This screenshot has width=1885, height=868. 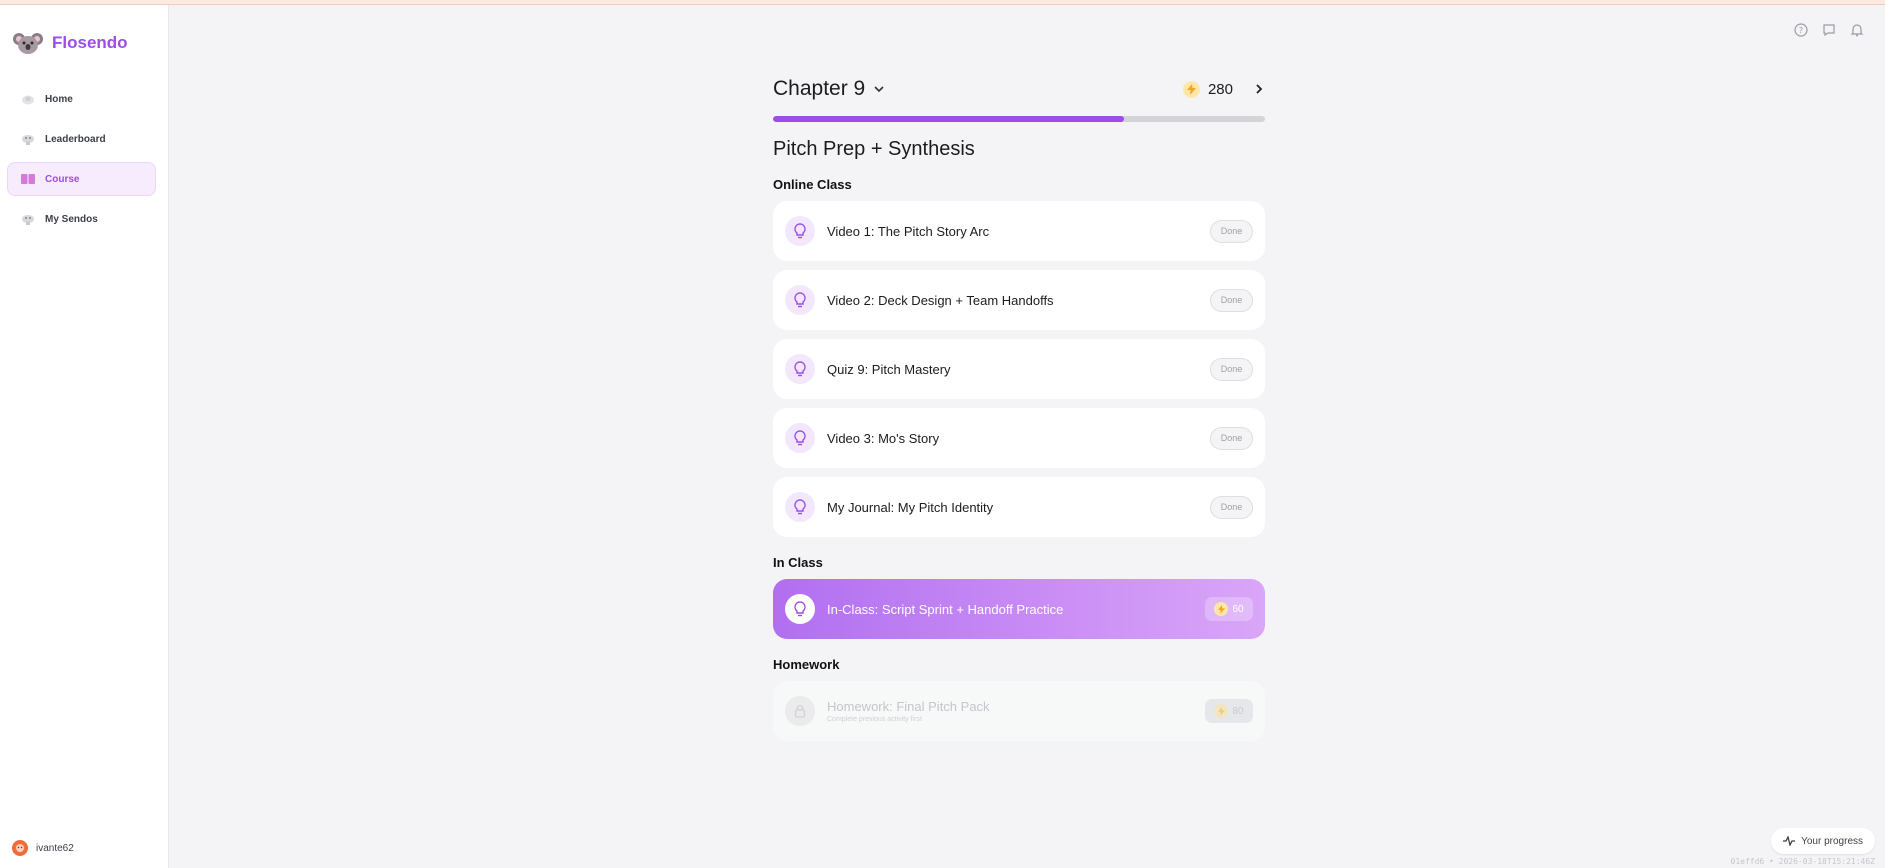 What do you see at coordinates (59, 99) in the screenshot?
I see `sidebar-item-label: Home` at bounding box center [59, 99].